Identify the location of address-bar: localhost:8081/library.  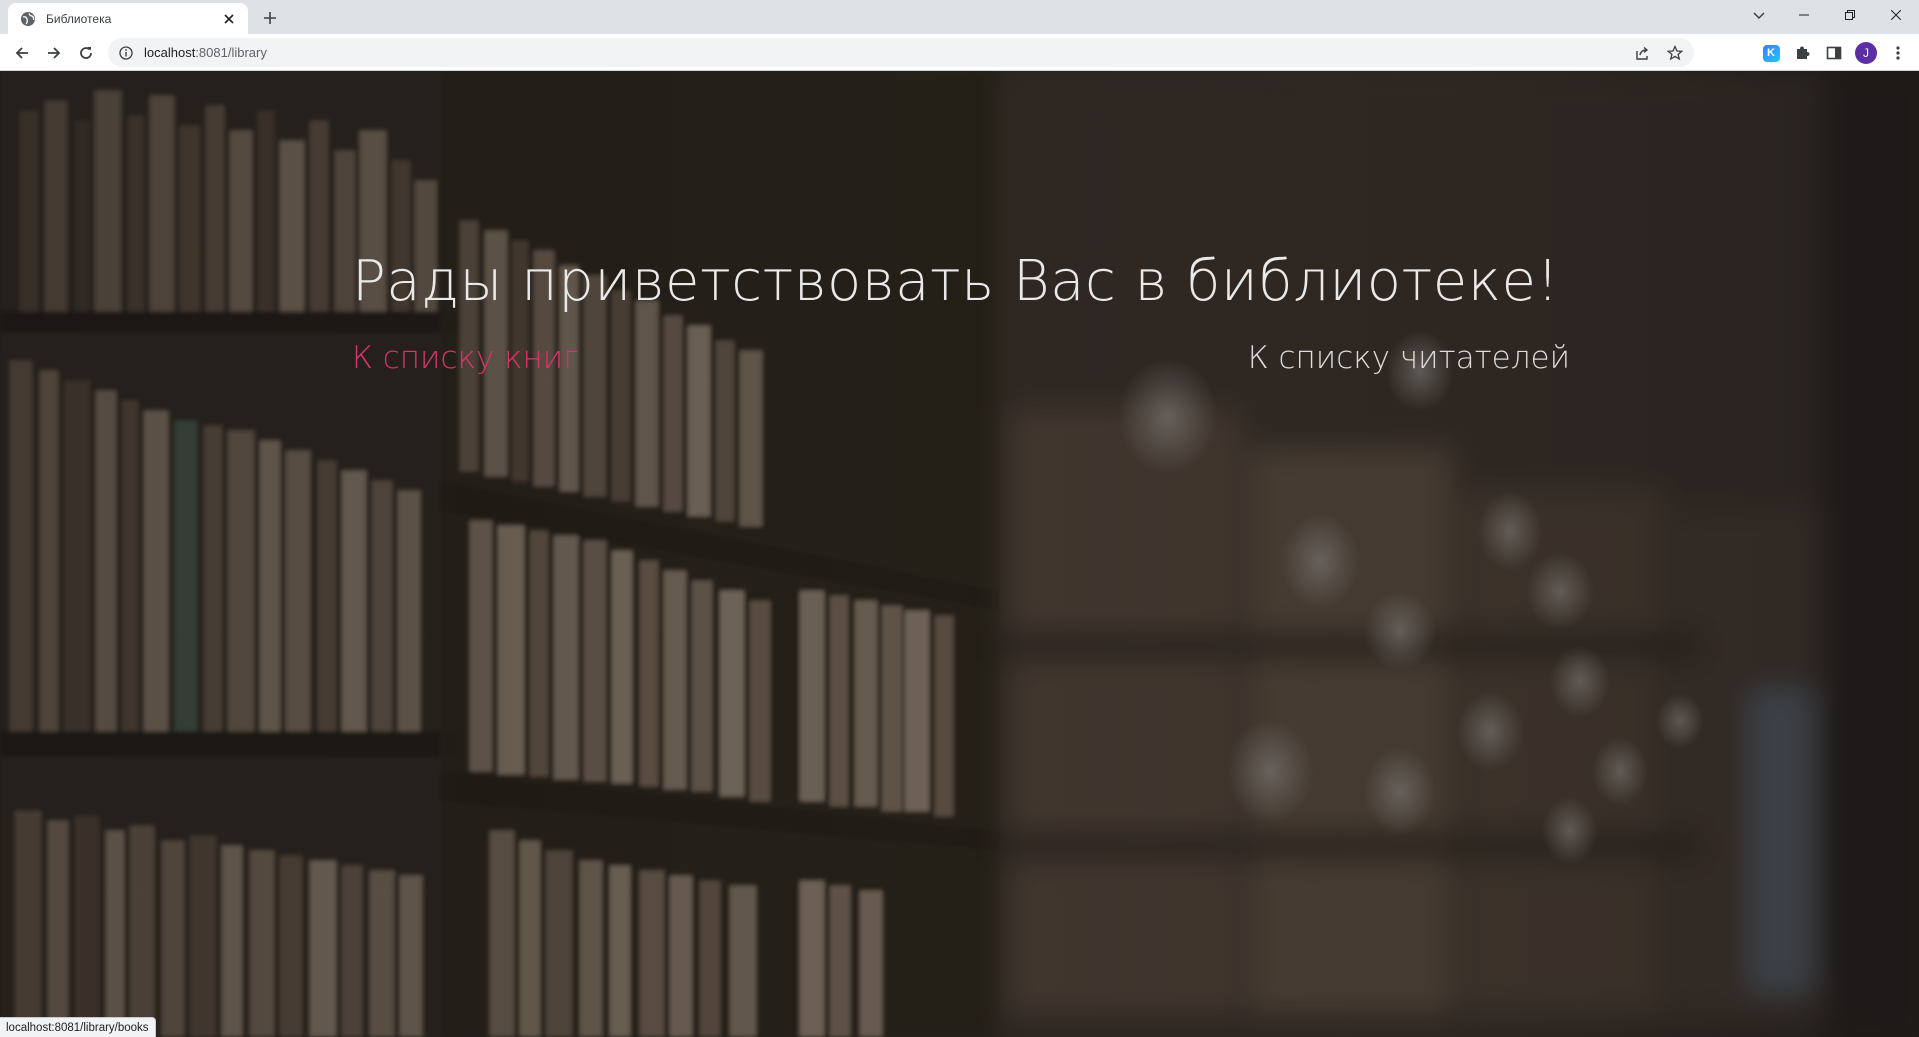
(901, 52).